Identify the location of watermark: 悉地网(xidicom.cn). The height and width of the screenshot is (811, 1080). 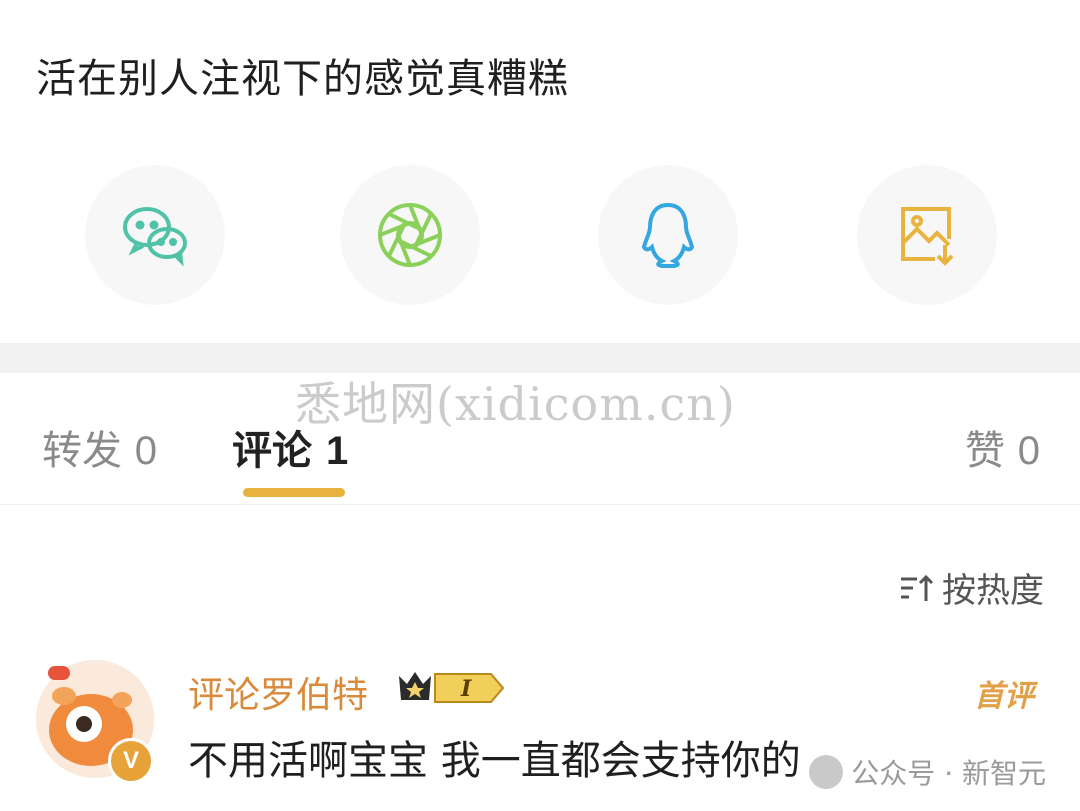
(515, 404).